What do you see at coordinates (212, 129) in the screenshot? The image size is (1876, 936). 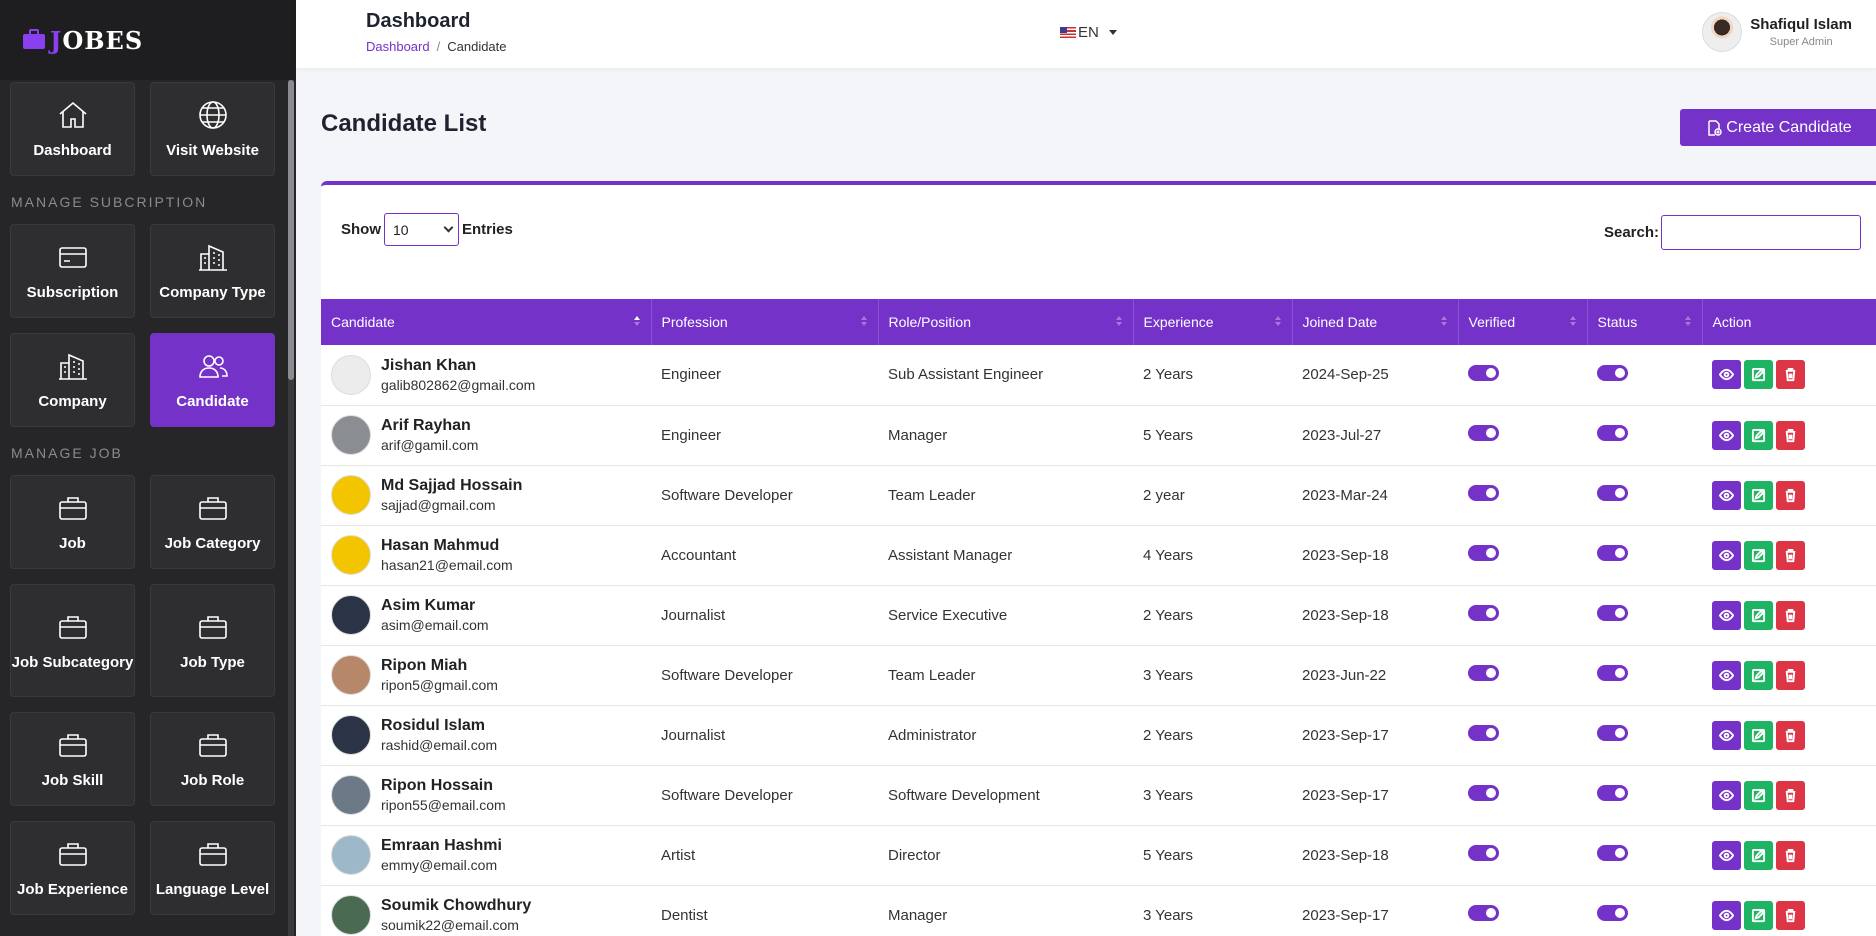 I see `sidebar-item-visit-website: Visit Website` at bounding box center [212, 129].